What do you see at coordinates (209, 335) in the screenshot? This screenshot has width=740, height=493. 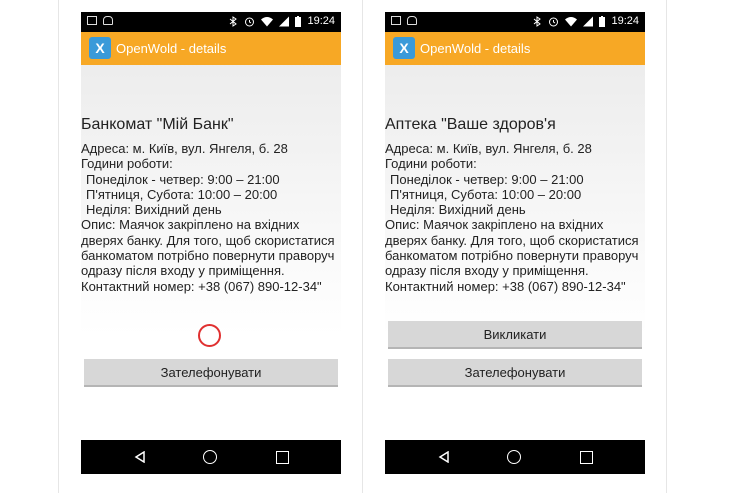 I see `loading-spinner` at bounding box center [209, 335].